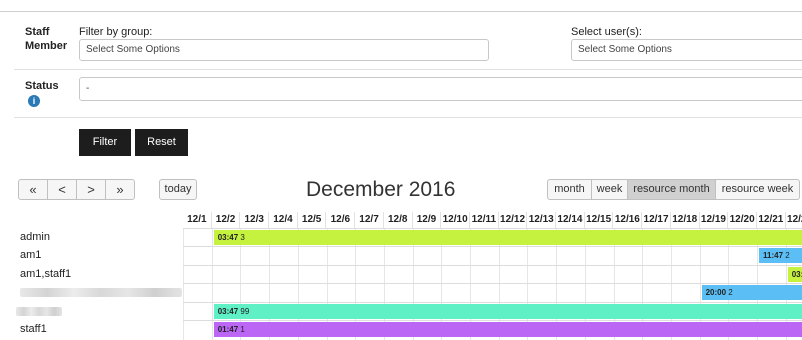 Image resolution: width=802 pixels, height=340 pixels. I want to click on resource-name: staff1, so click(33, 329).